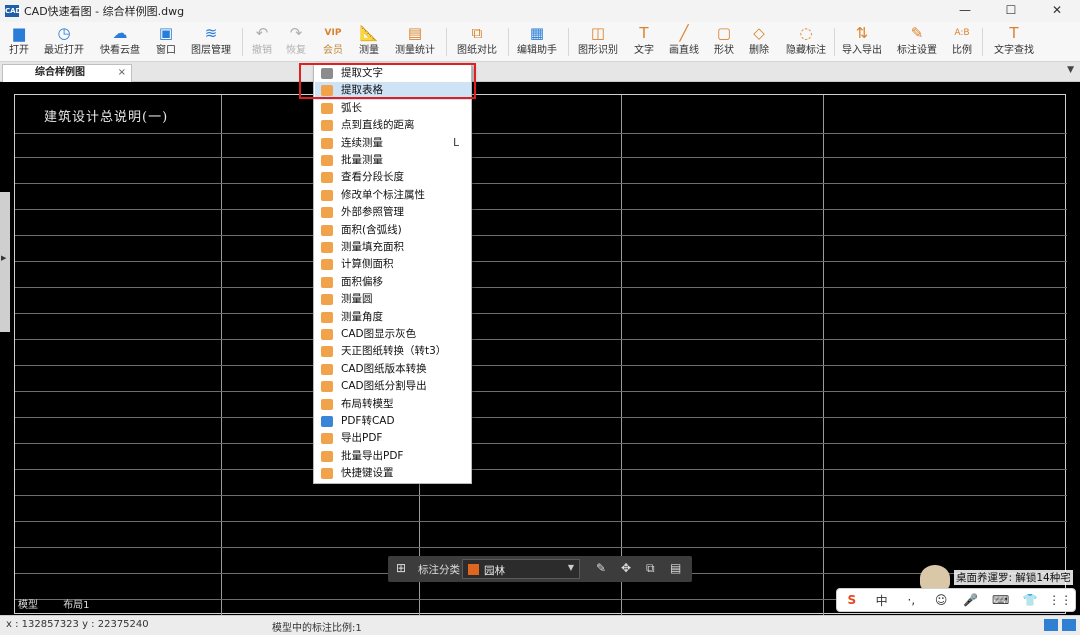 This screenshot has width=1080, height=635. Describe the element at coordinates (28, 605) in the screenshot. I see `tab-model: 模型` at that location.